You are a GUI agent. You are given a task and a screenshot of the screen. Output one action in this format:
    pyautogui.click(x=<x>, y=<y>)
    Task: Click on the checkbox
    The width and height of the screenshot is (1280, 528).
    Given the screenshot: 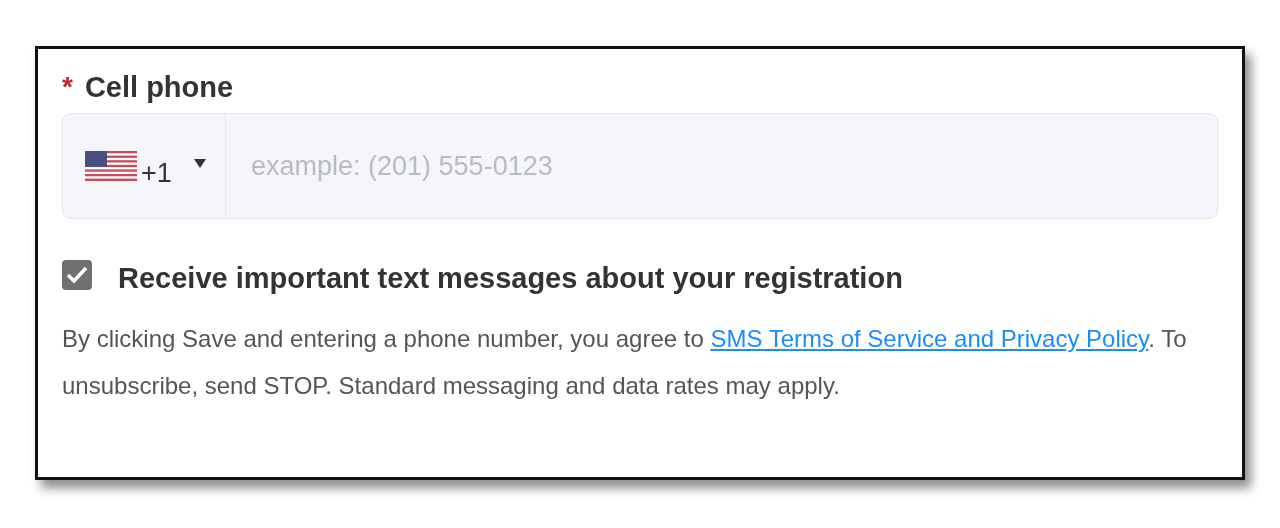 What is the action you would take?
    pyautogui.click(x=77, y=275)
    